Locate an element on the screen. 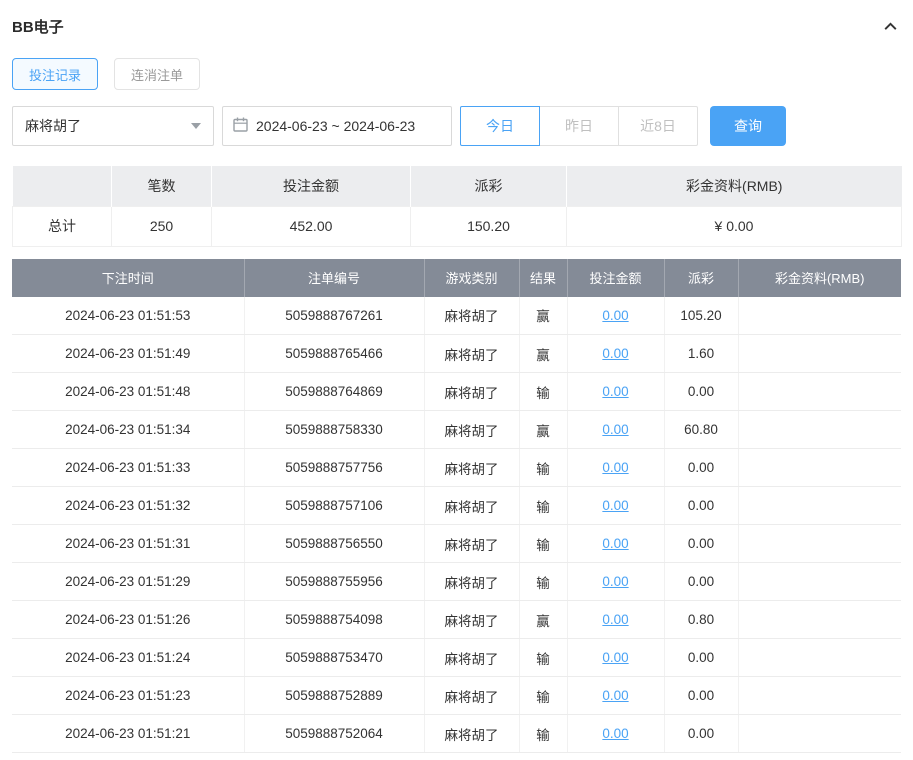 The image size is (913, 760). summary-header-empty is located at coordinates (62, 186).